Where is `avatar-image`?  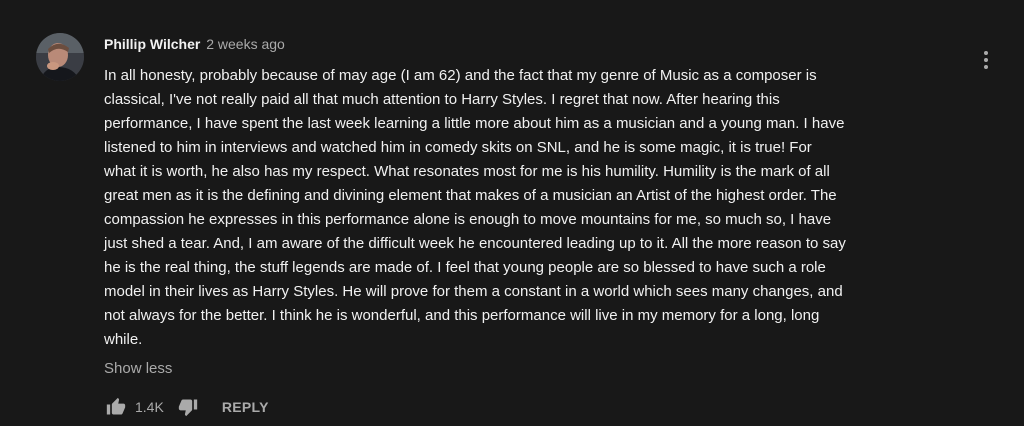
avatar-image is located at coordinates (60, 57).